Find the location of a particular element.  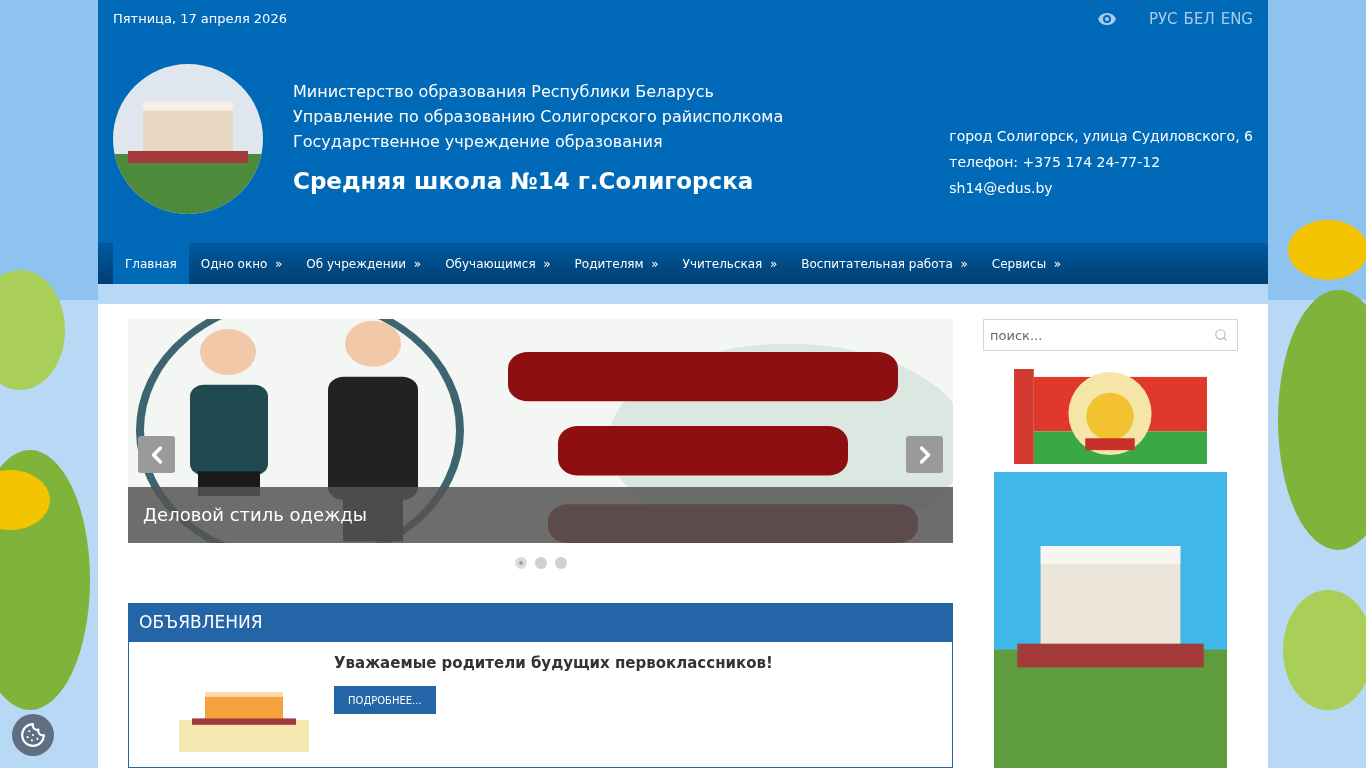

search-icon is located at coordinates (1221, 335).